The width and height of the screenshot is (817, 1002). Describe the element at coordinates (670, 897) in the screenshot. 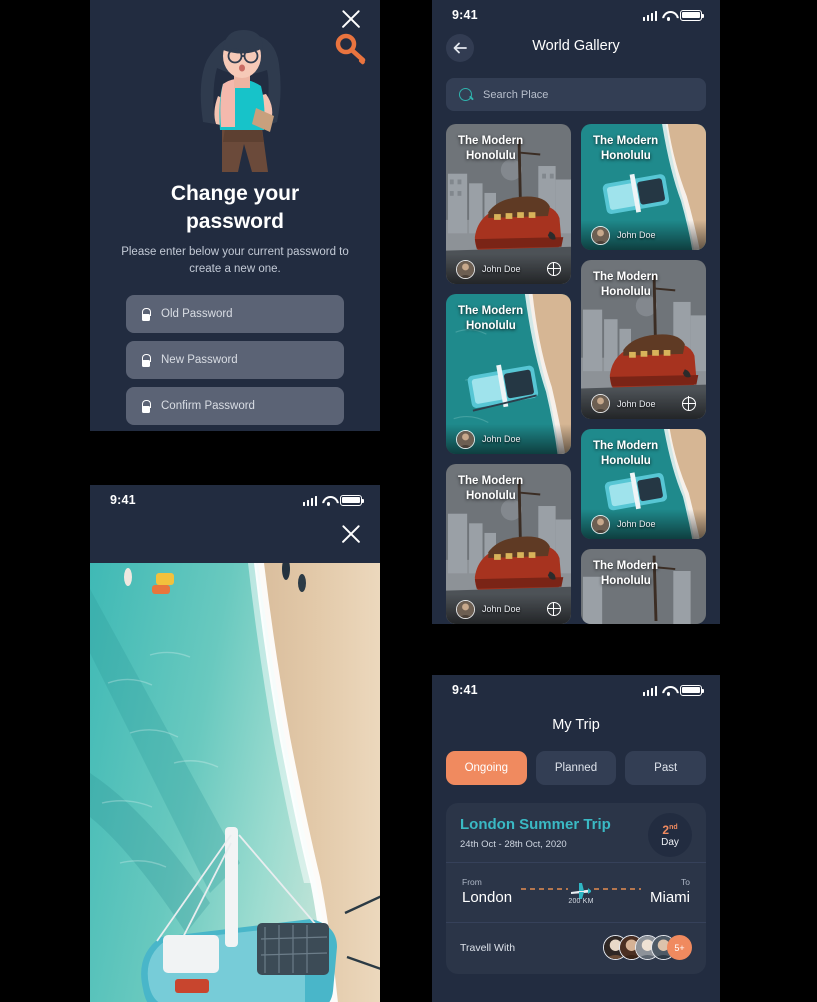

I see `to-value: Miami` at that location.